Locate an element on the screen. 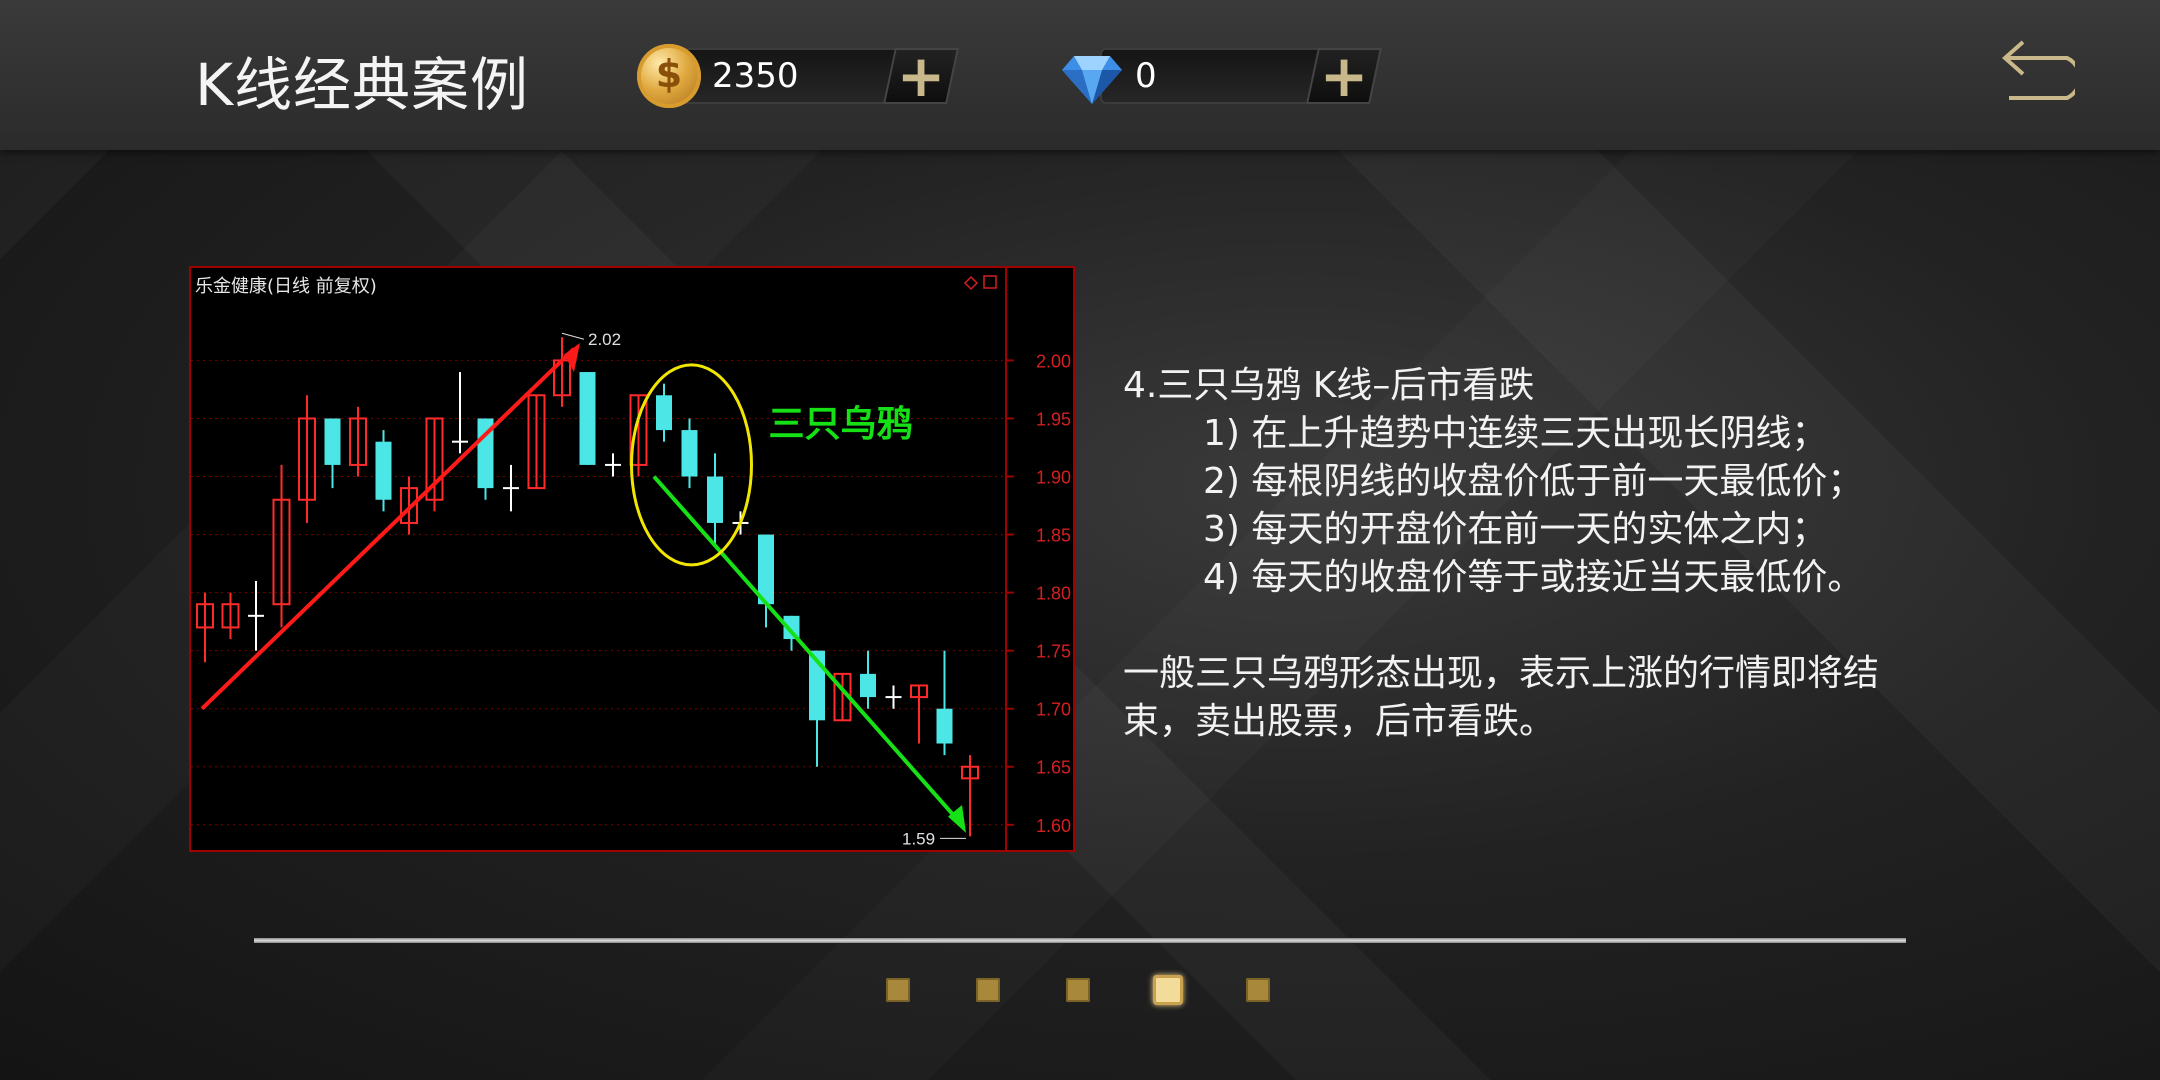 This screenshot has width=2160, height=1080. rule-item: 1) 在上升趋势中连续三天出现长阴线； is located at coordinates (1515, 433).